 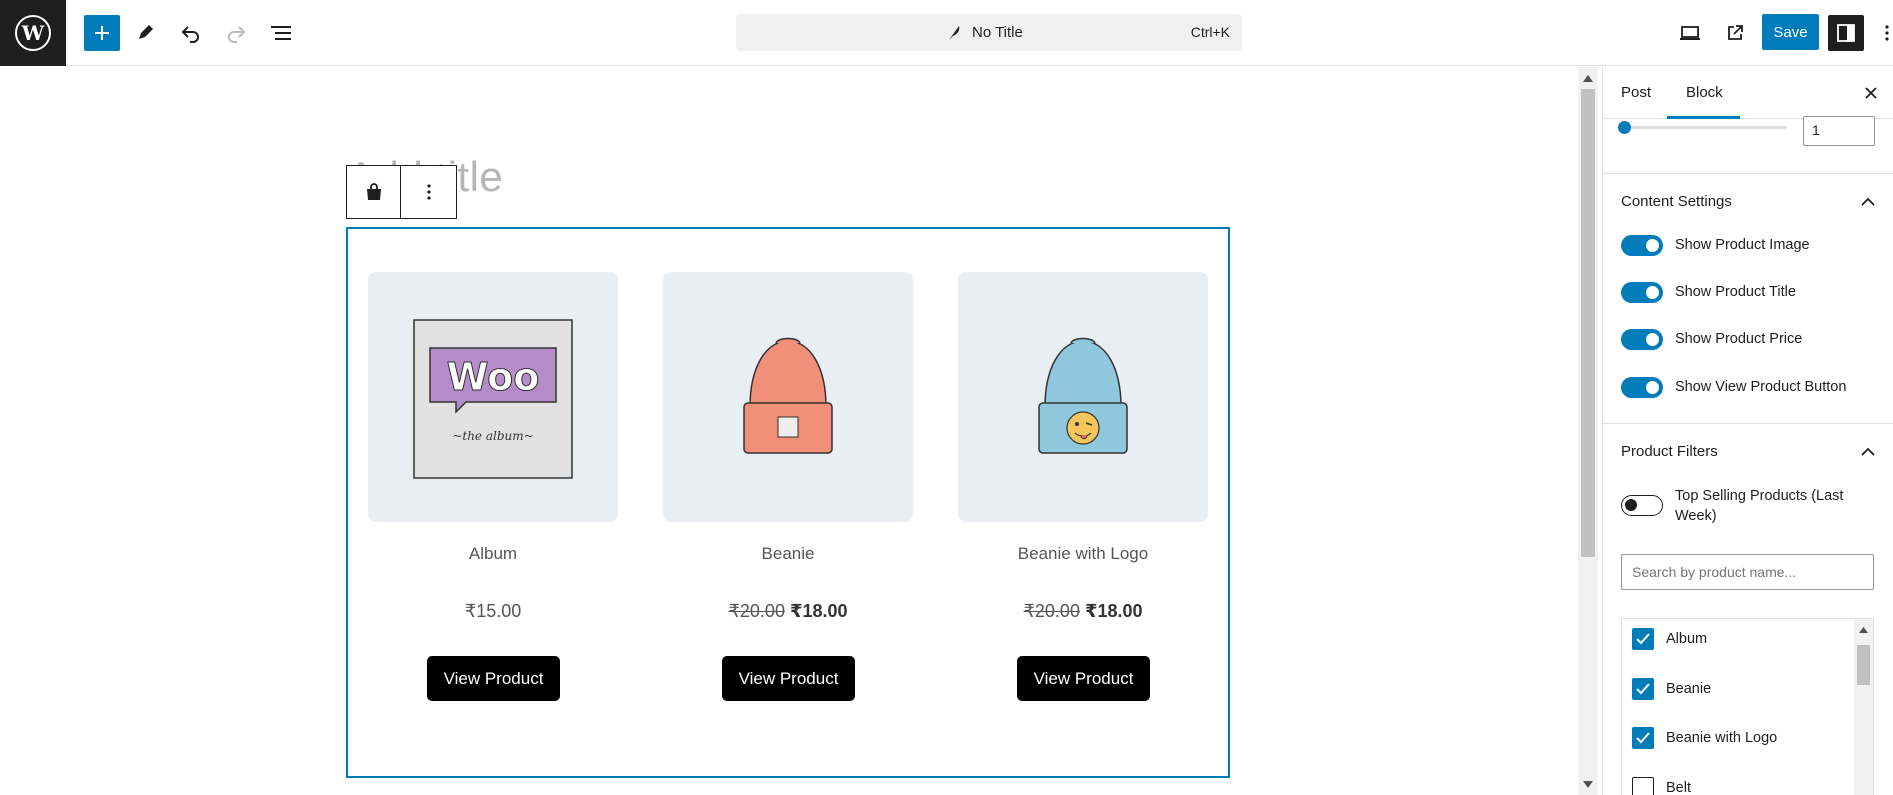 What do you see at coordinates (997, 32) in the screenshot?
I see `document-title: No Title` at bounding box center [997, 32].